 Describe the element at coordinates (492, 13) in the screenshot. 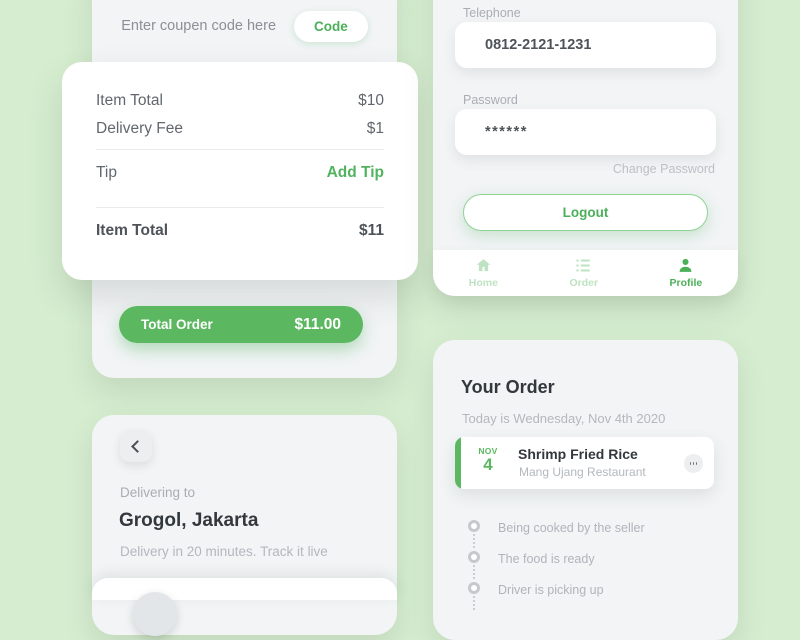

I see `telephone-label: Telephone` at that location.